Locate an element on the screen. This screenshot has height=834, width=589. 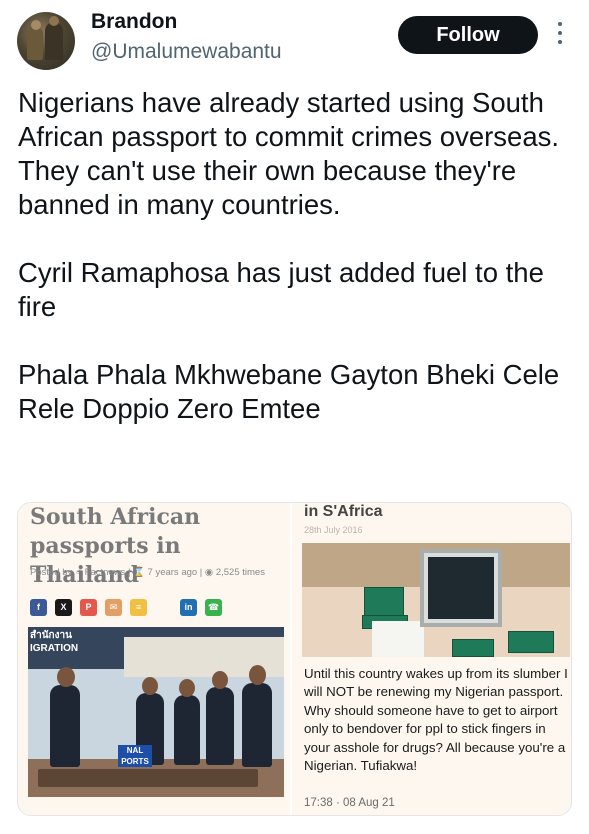
photo-sign: NAL PORTS is located at coordinates (135, 756).